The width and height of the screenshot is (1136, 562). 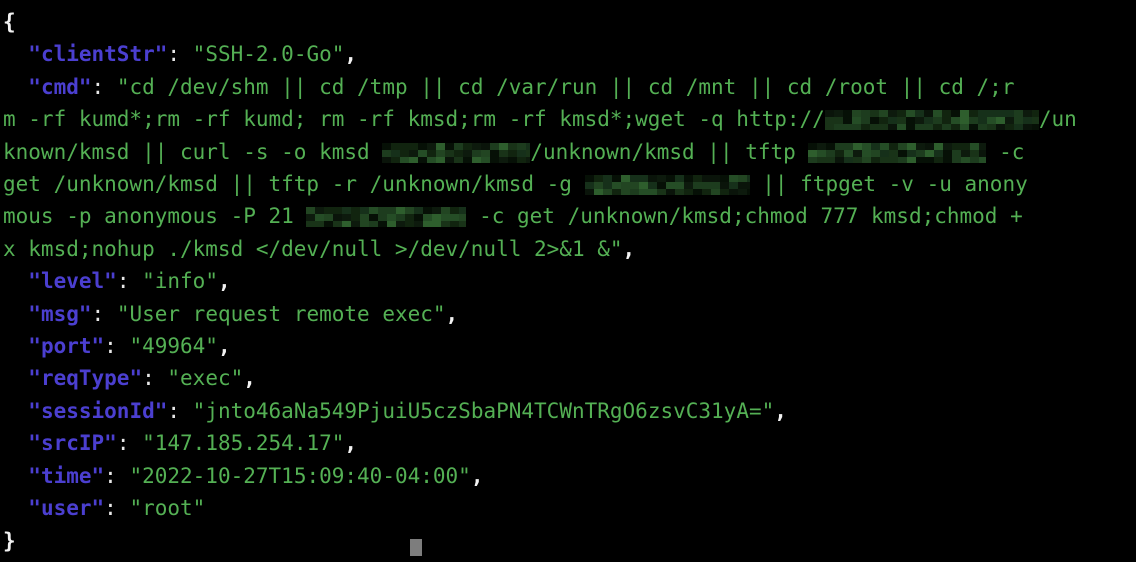 I want to click on json-key-clientStr: "clientStr", so click(x=98, y=54).